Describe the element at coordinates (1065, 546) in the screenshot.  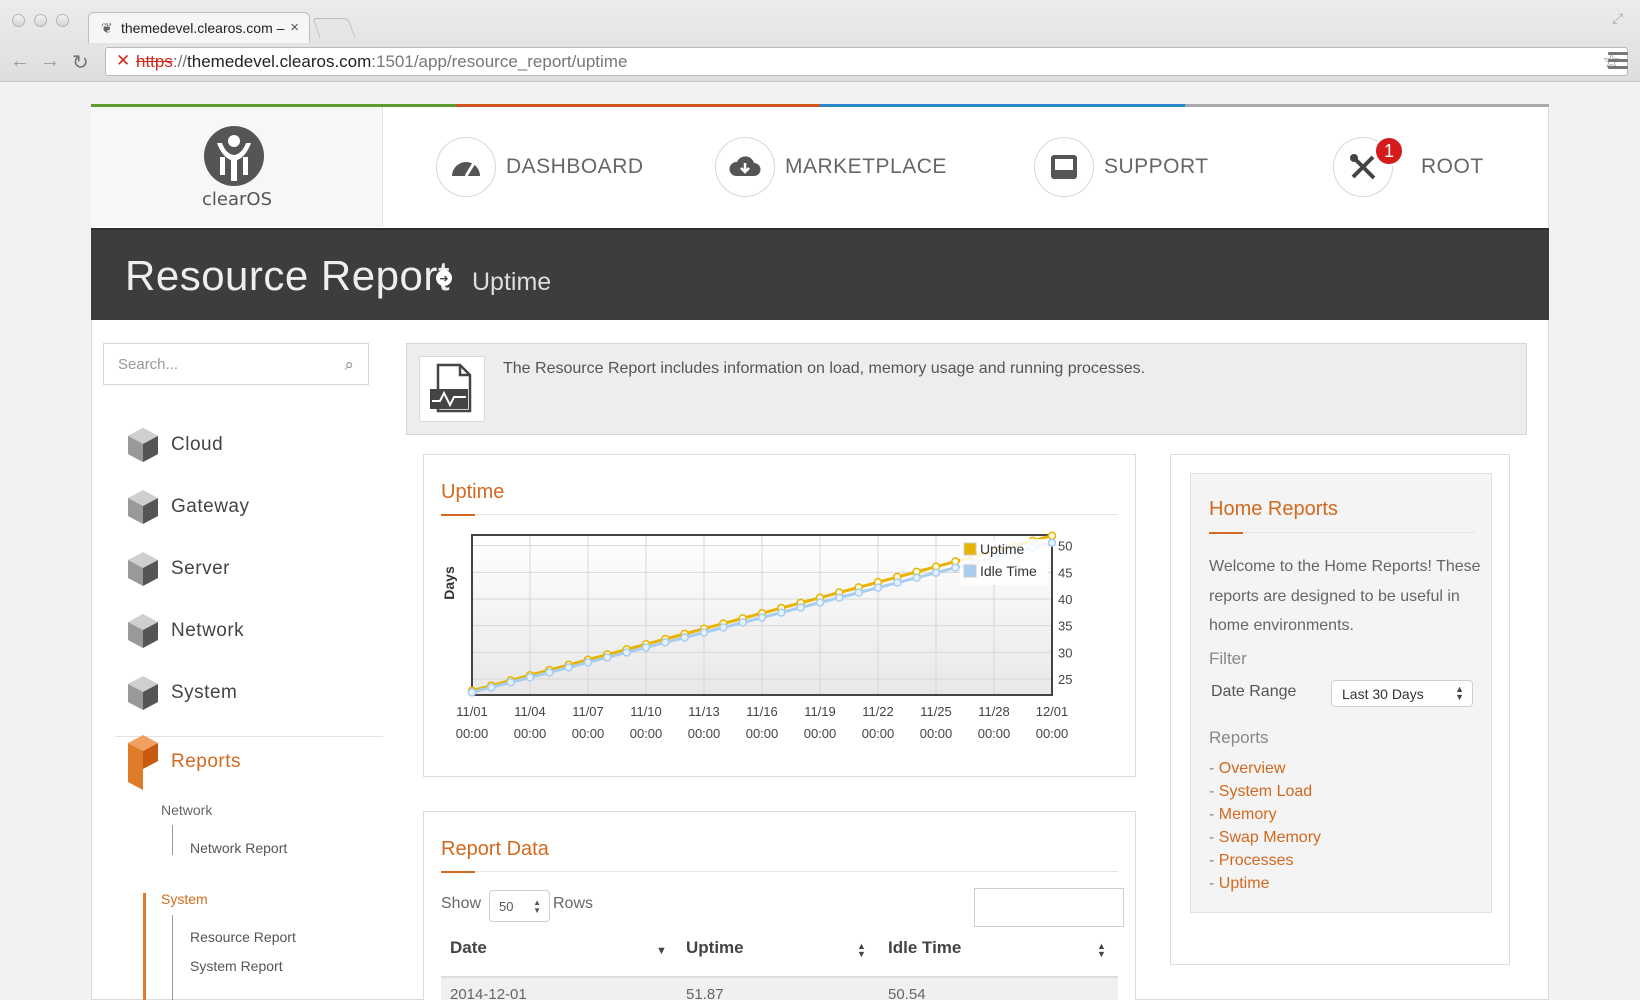
I see `y-tick-label: 50` at that location.